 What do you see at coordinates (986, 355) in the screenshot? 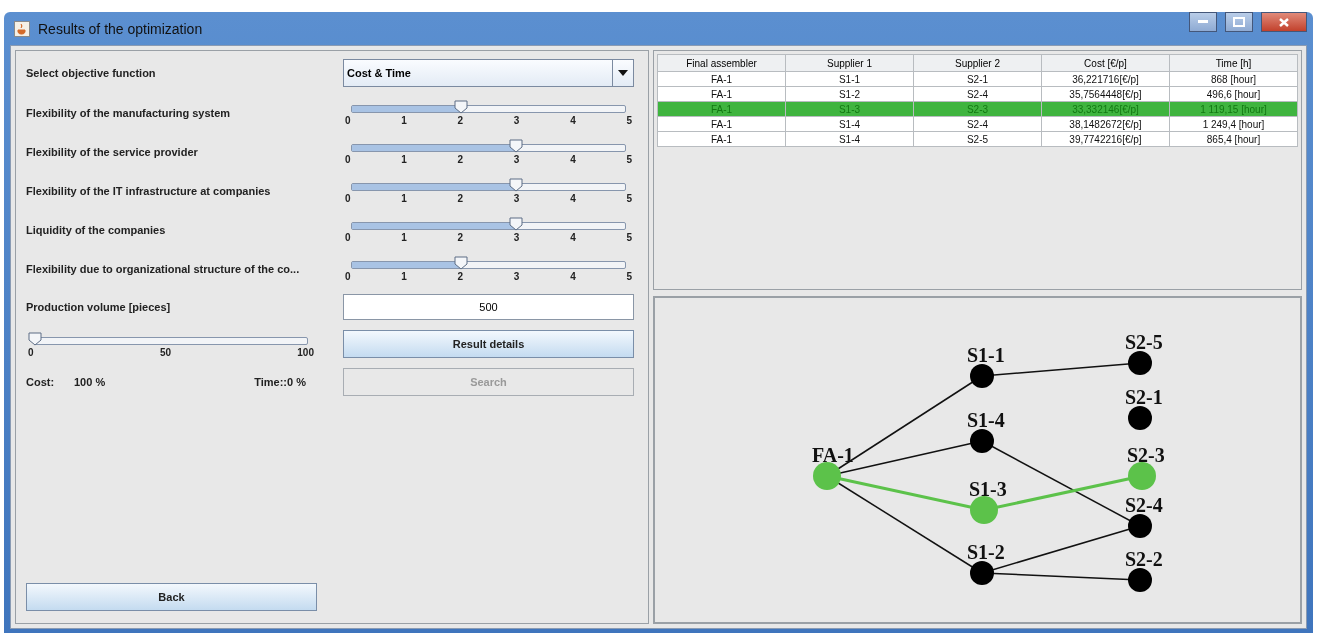
I see `node-label: S1-1` at bounding box center [986, 355].